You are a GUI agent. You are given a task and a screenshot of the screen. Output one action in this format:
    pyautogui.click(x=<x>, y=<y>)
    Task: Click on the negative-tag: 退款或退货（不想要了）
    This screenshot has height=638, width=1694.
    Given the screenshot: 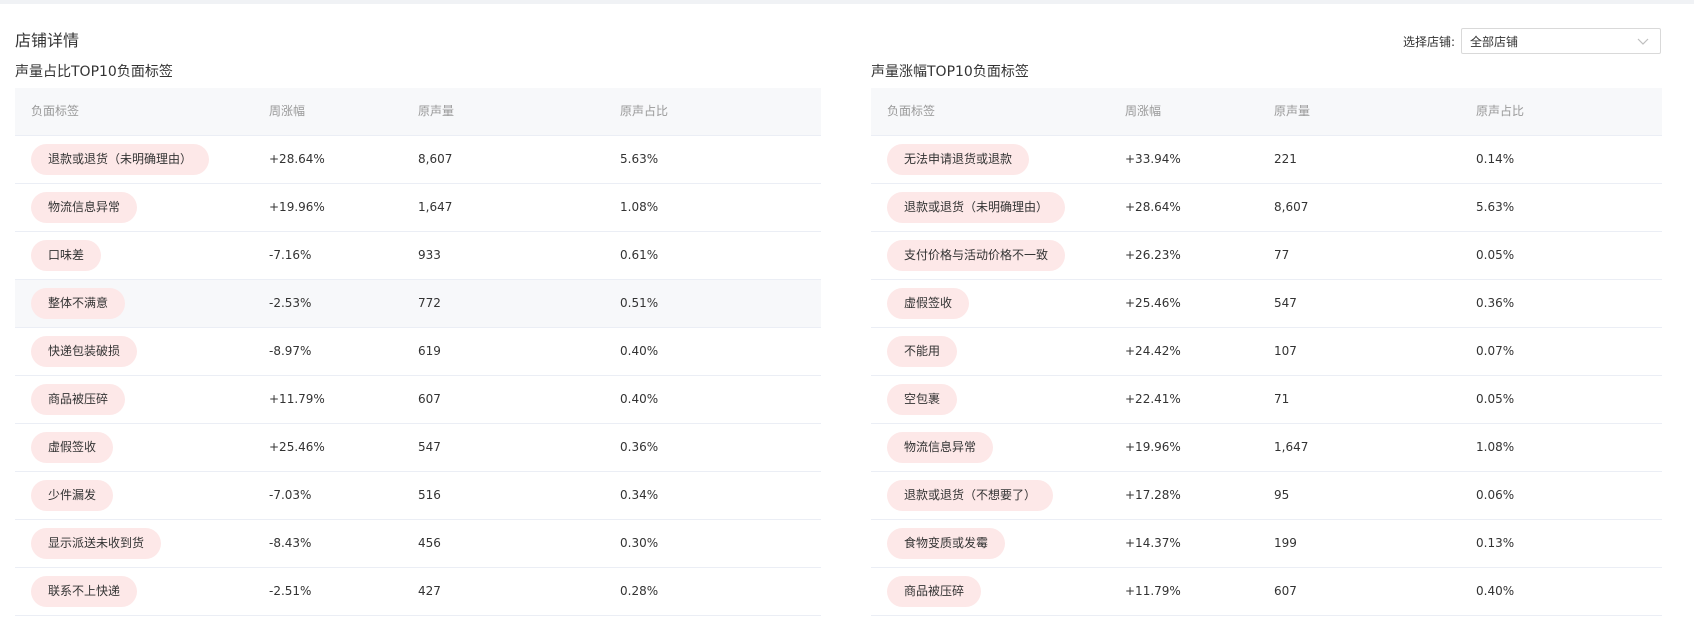 What is the action you would take?
    pyautogui.click(x=970, y=495)
    